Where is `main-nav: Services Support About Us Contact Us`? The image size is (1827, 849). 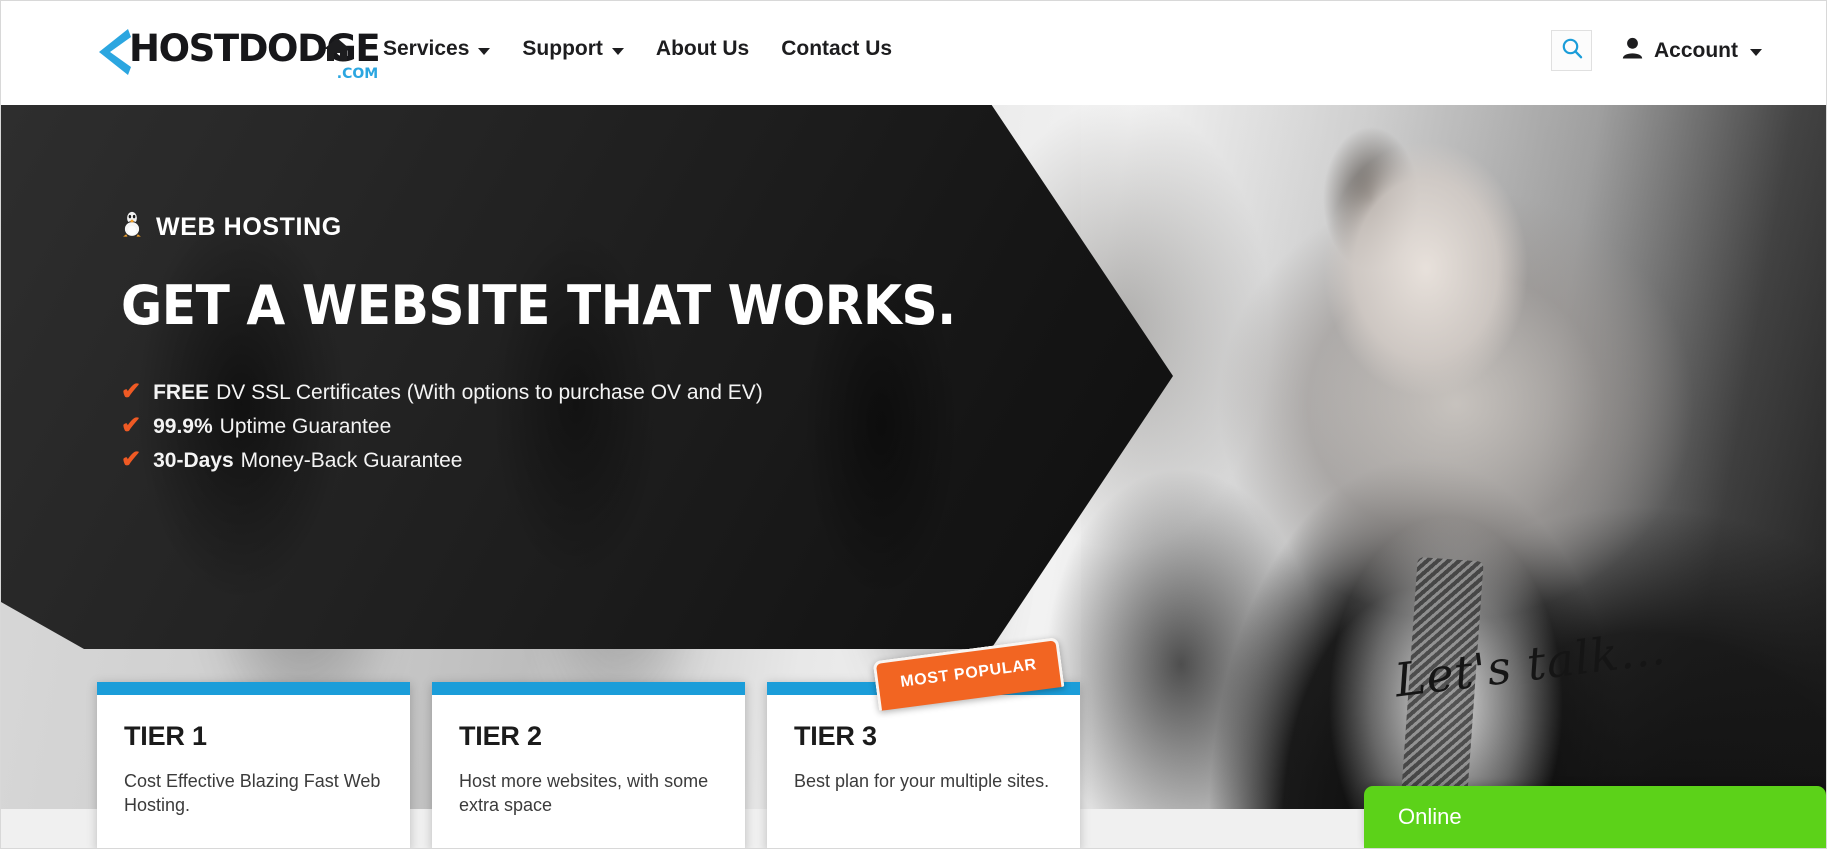 main-nav: Services Support About Us Contact Us is located at coordinates (615, 49).